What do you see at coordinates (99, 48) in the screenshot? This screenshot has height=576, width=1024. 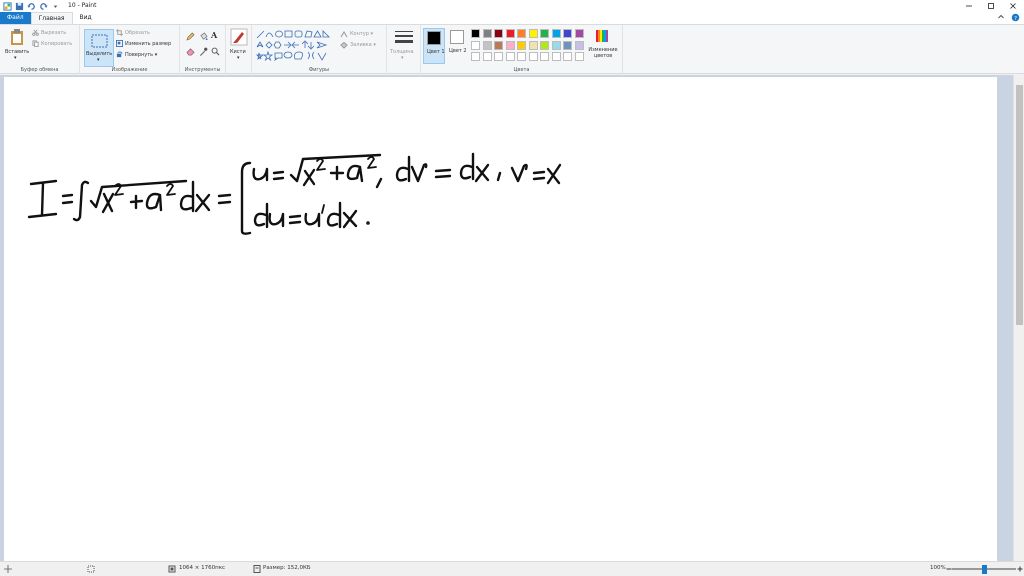 I see `select-button: Выделить ▾` at bounding box center [99, 48].